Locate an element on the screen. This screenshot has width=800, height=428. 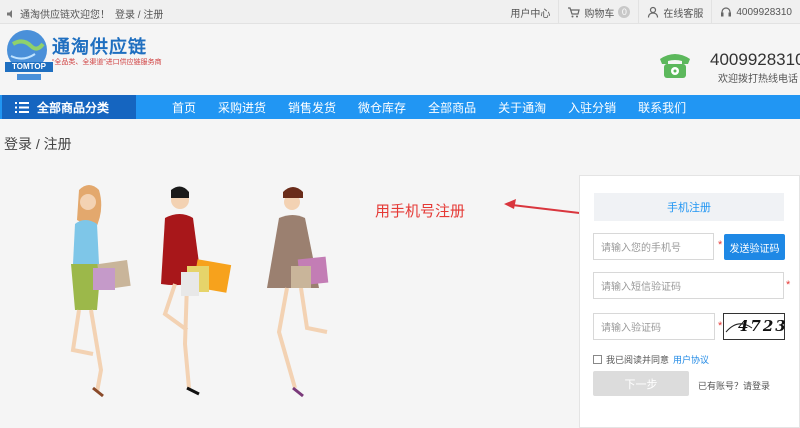
all-categories-label: 全部商品分类 is located at coordinates (73, 107).